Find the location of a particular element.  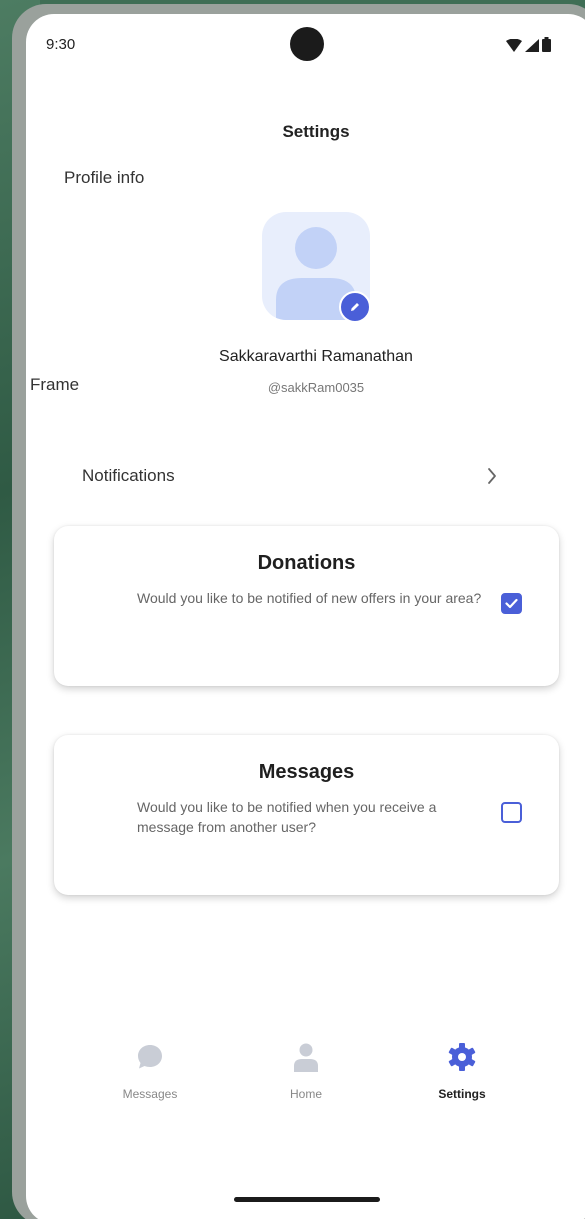

nav-label-settings: Settings is located at coordinates (462, 1094).